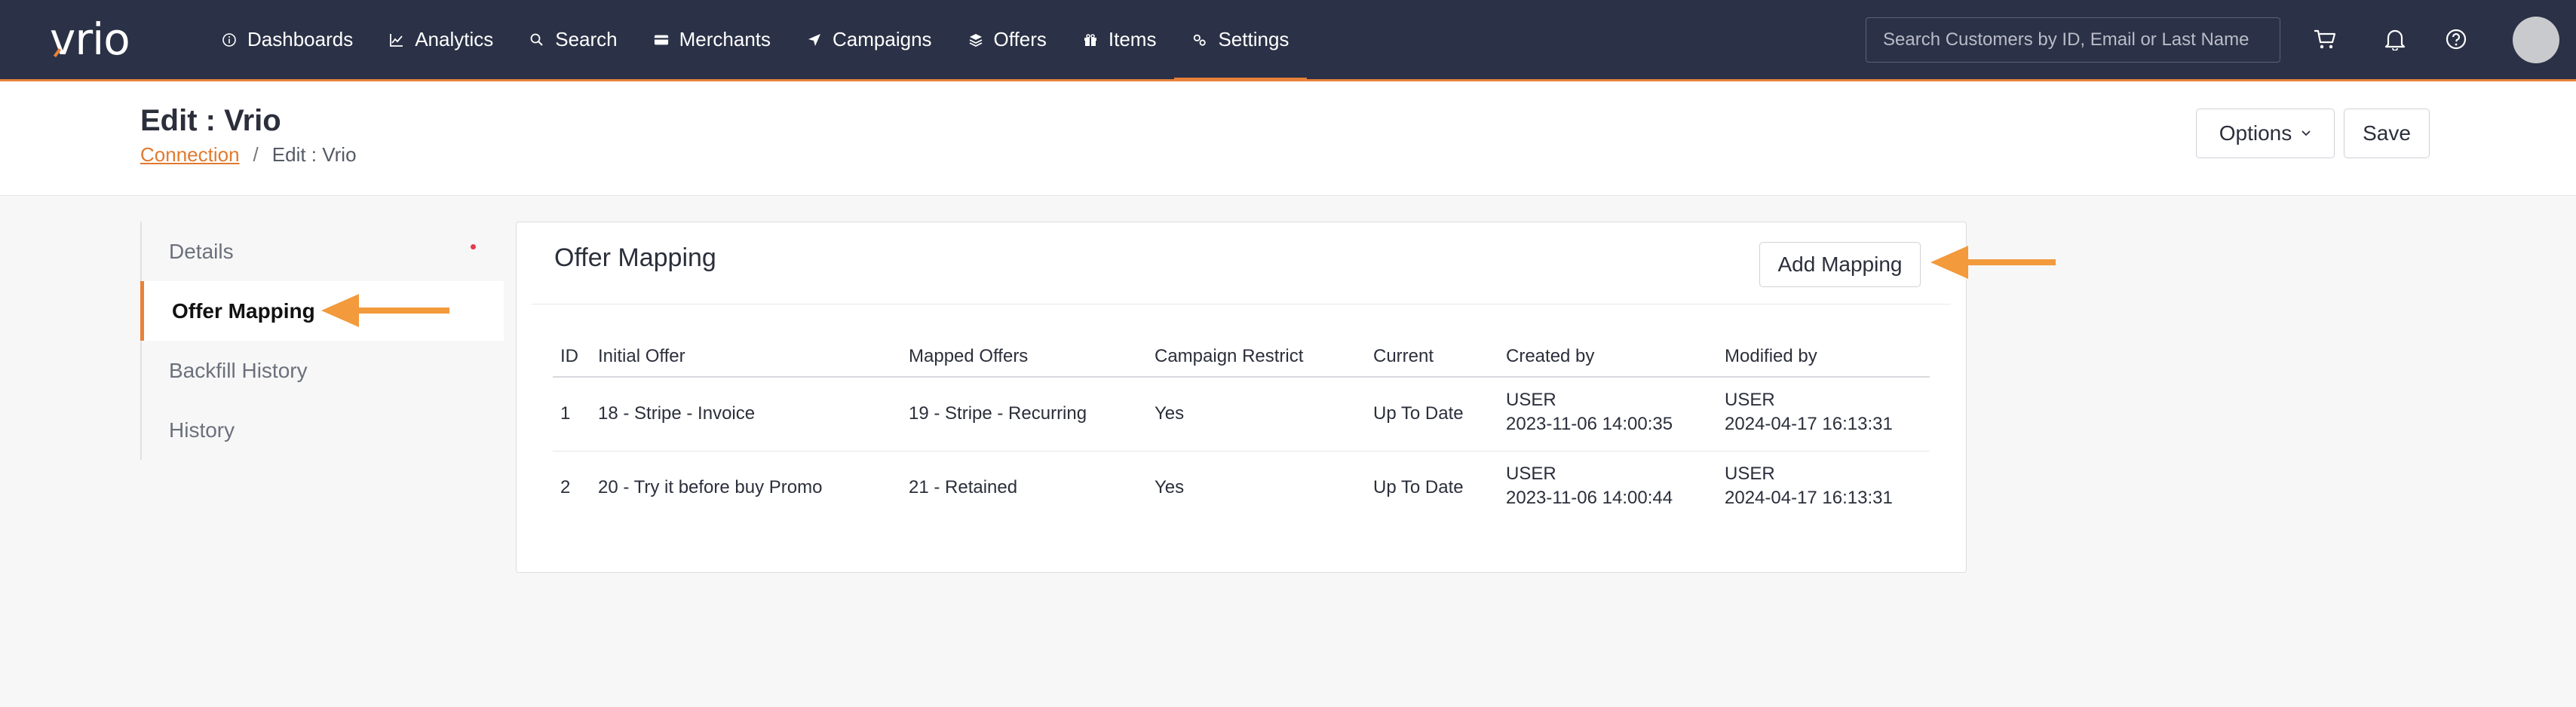  What do you see at coordinates (963, 487) in the screenshot?
I see `cell-mapped-offers: 21 - Retained` at bounding box center [963, 487].